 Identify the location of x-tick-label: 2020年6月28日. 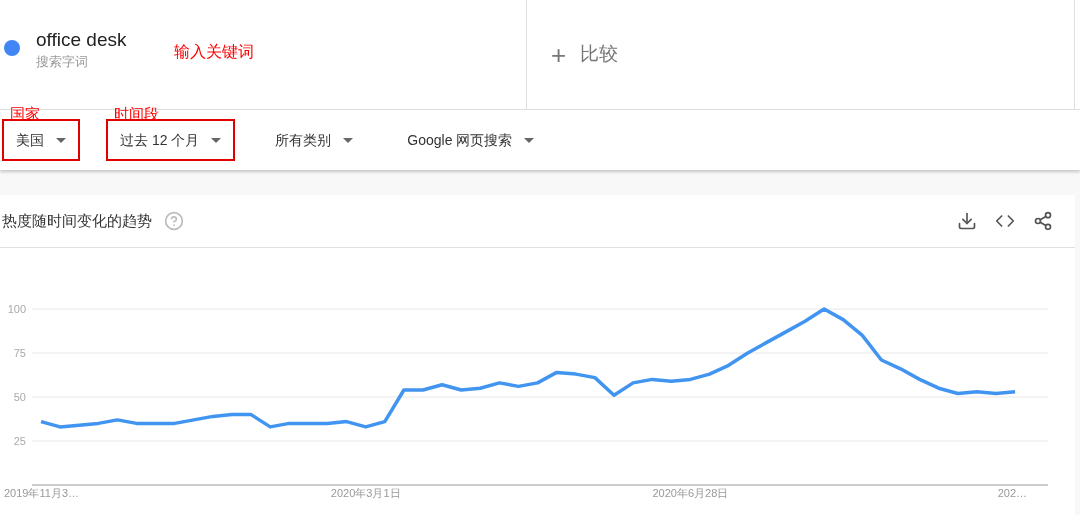
(690, 493).